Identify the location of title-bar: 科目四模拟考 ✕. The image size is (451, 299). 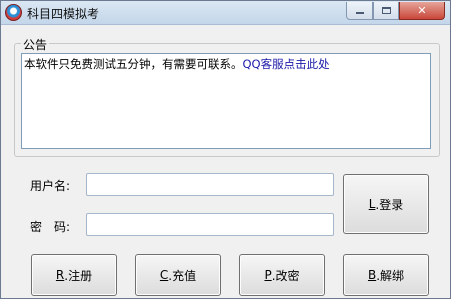
(225, 13).